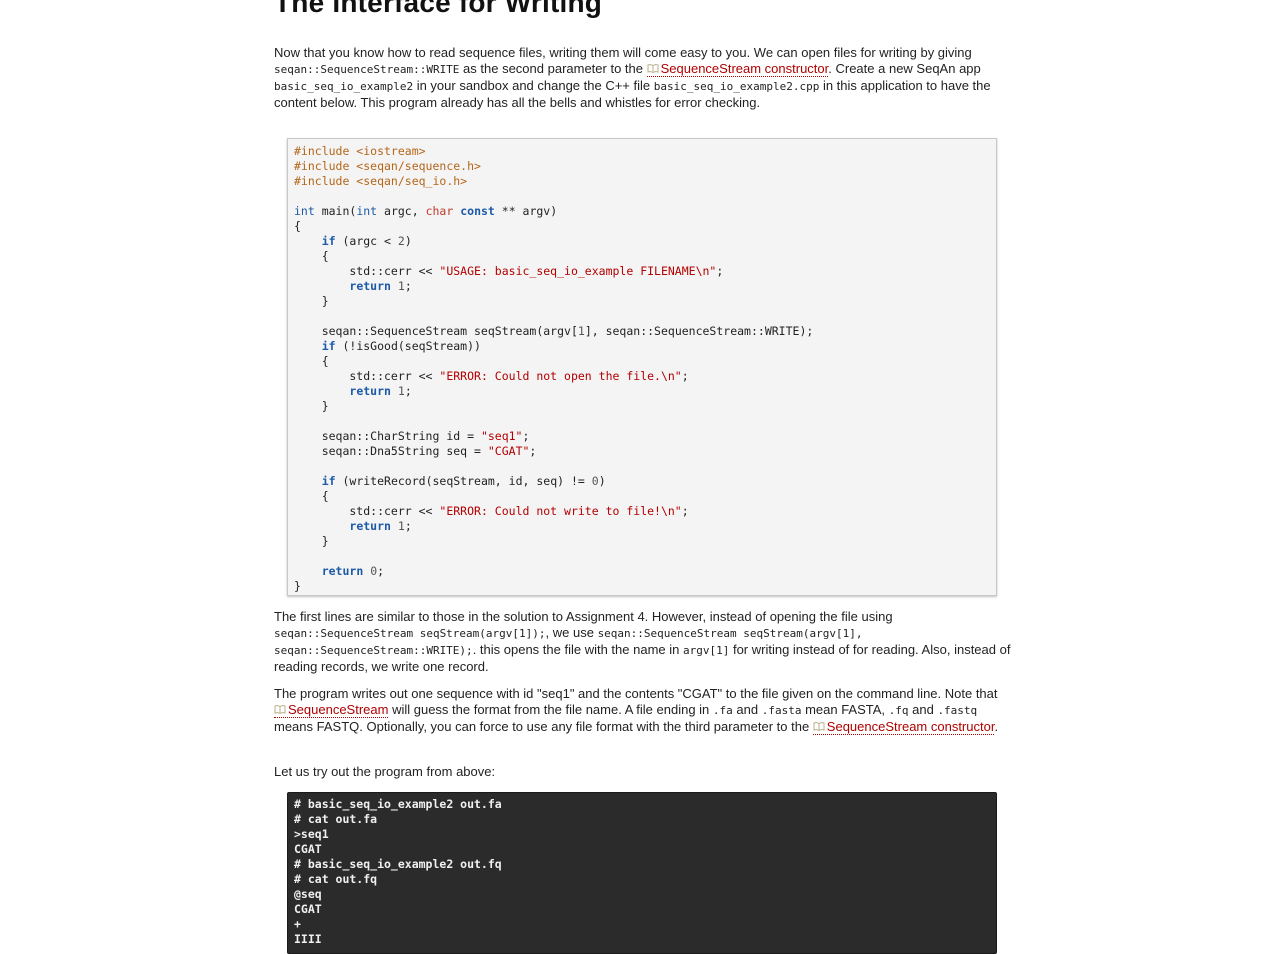  What do you see at coordinates (381, 181) in the screenshot?
I see `code-line: #include <seqan/seq_io.h>` at bounding box center [381, 181].